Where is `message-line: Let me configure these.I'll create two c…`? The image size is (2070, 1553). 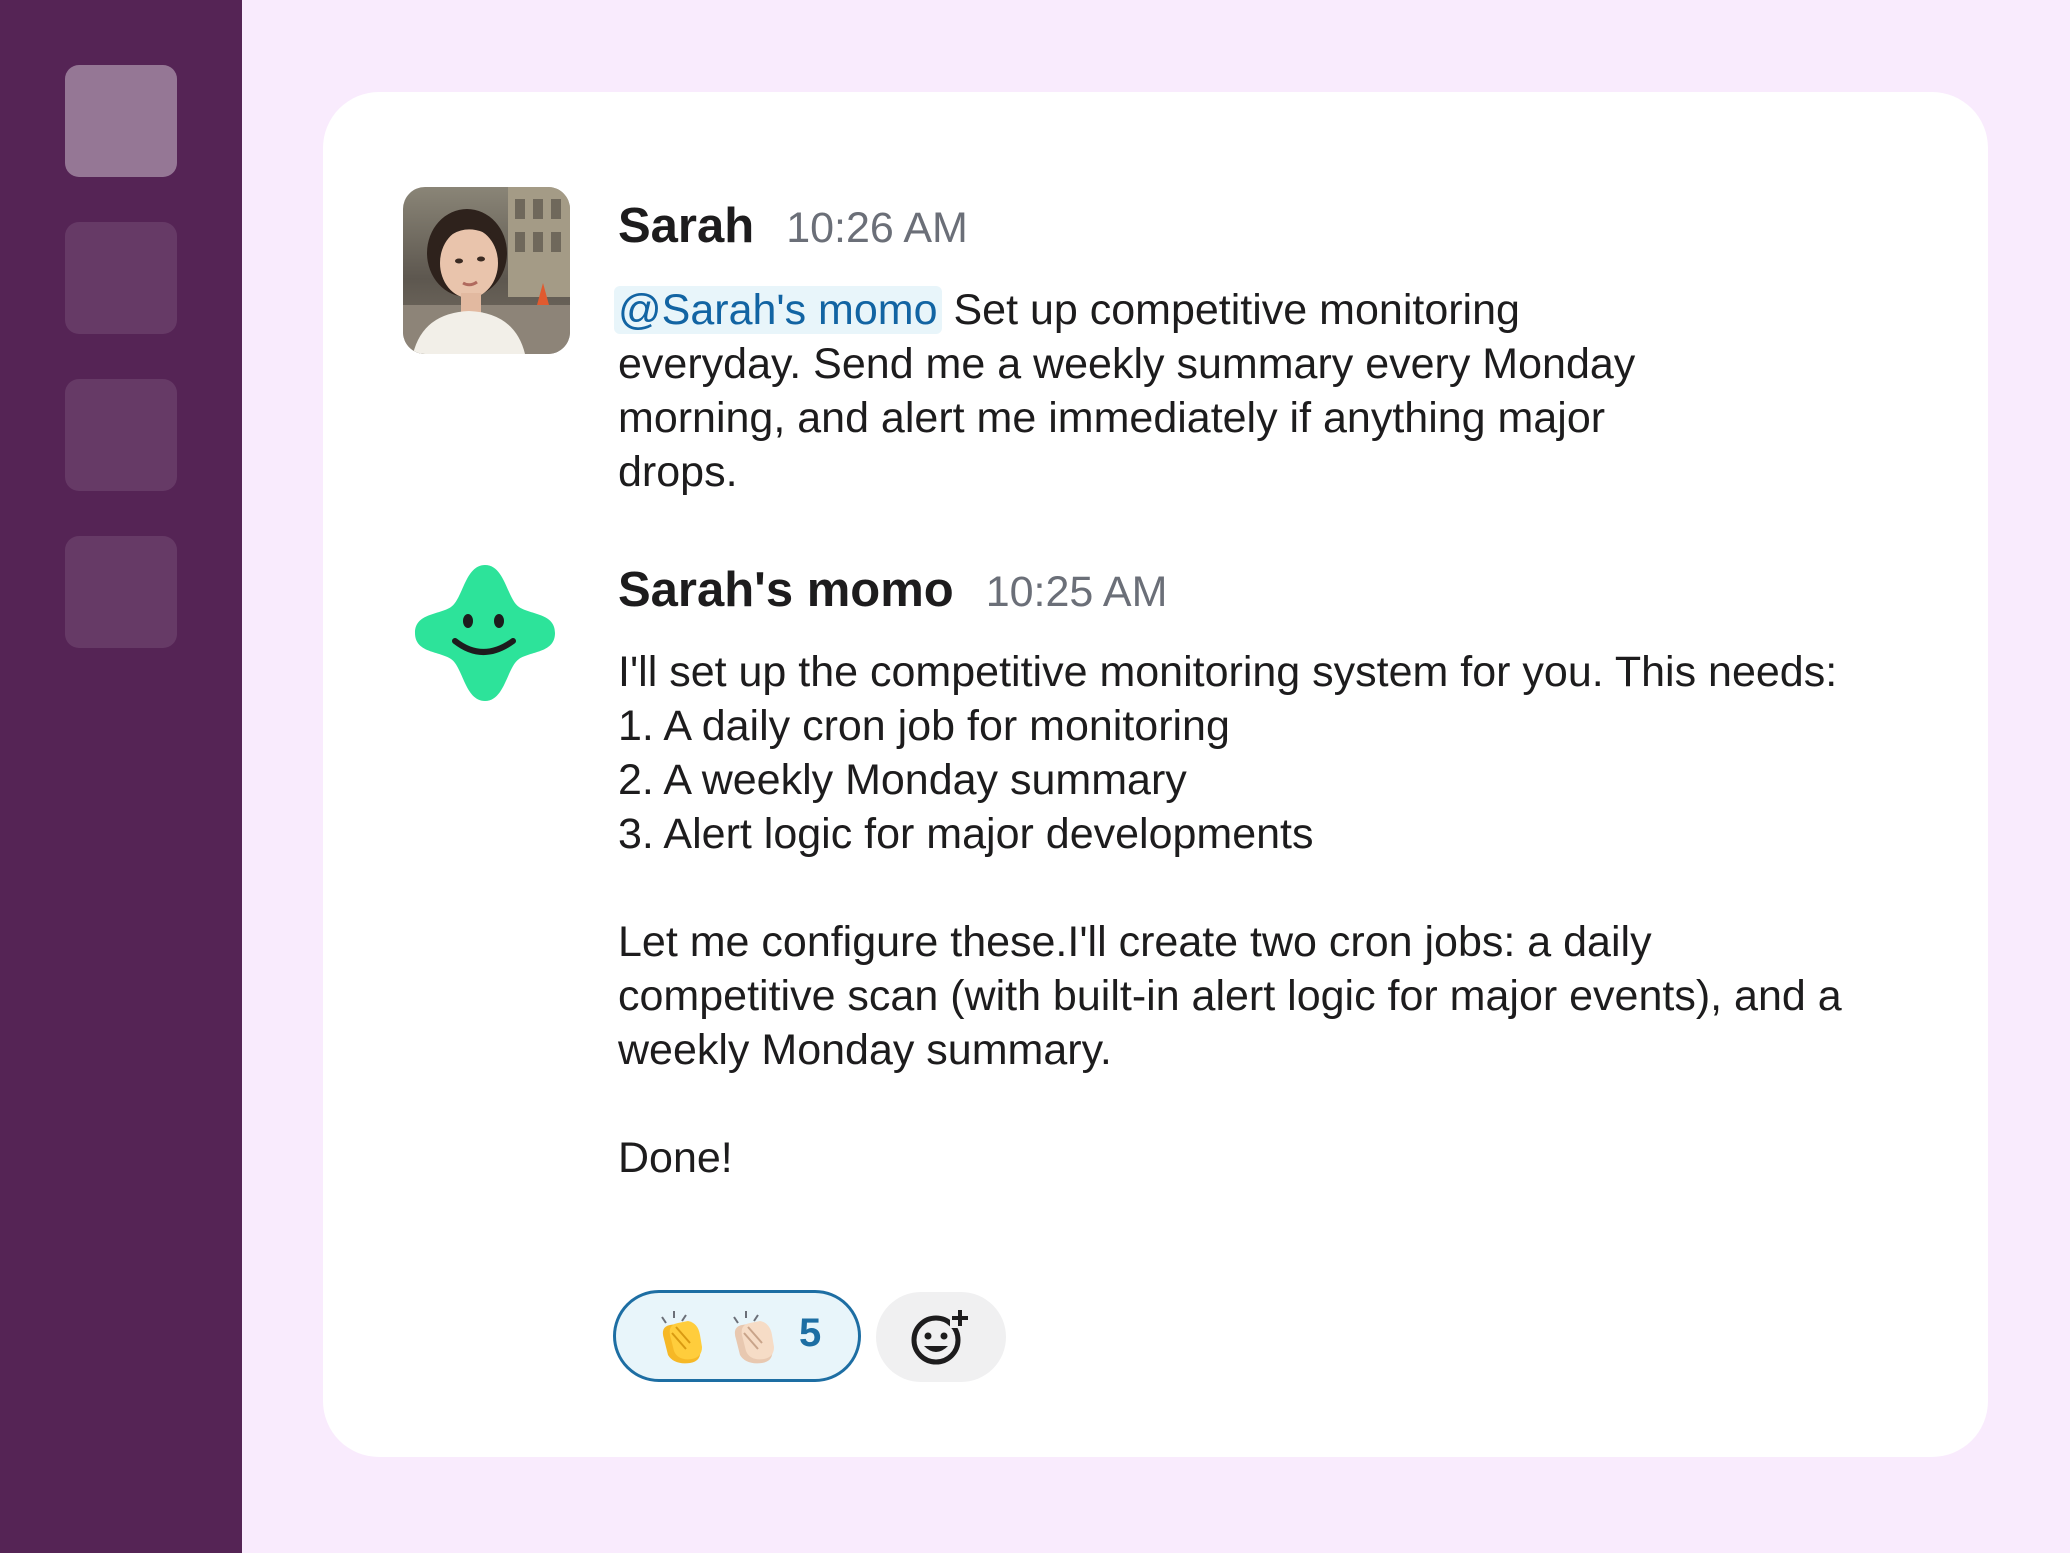 message-line: Let me configure these.I'll create two c… is located at coordinates (1230, 996).